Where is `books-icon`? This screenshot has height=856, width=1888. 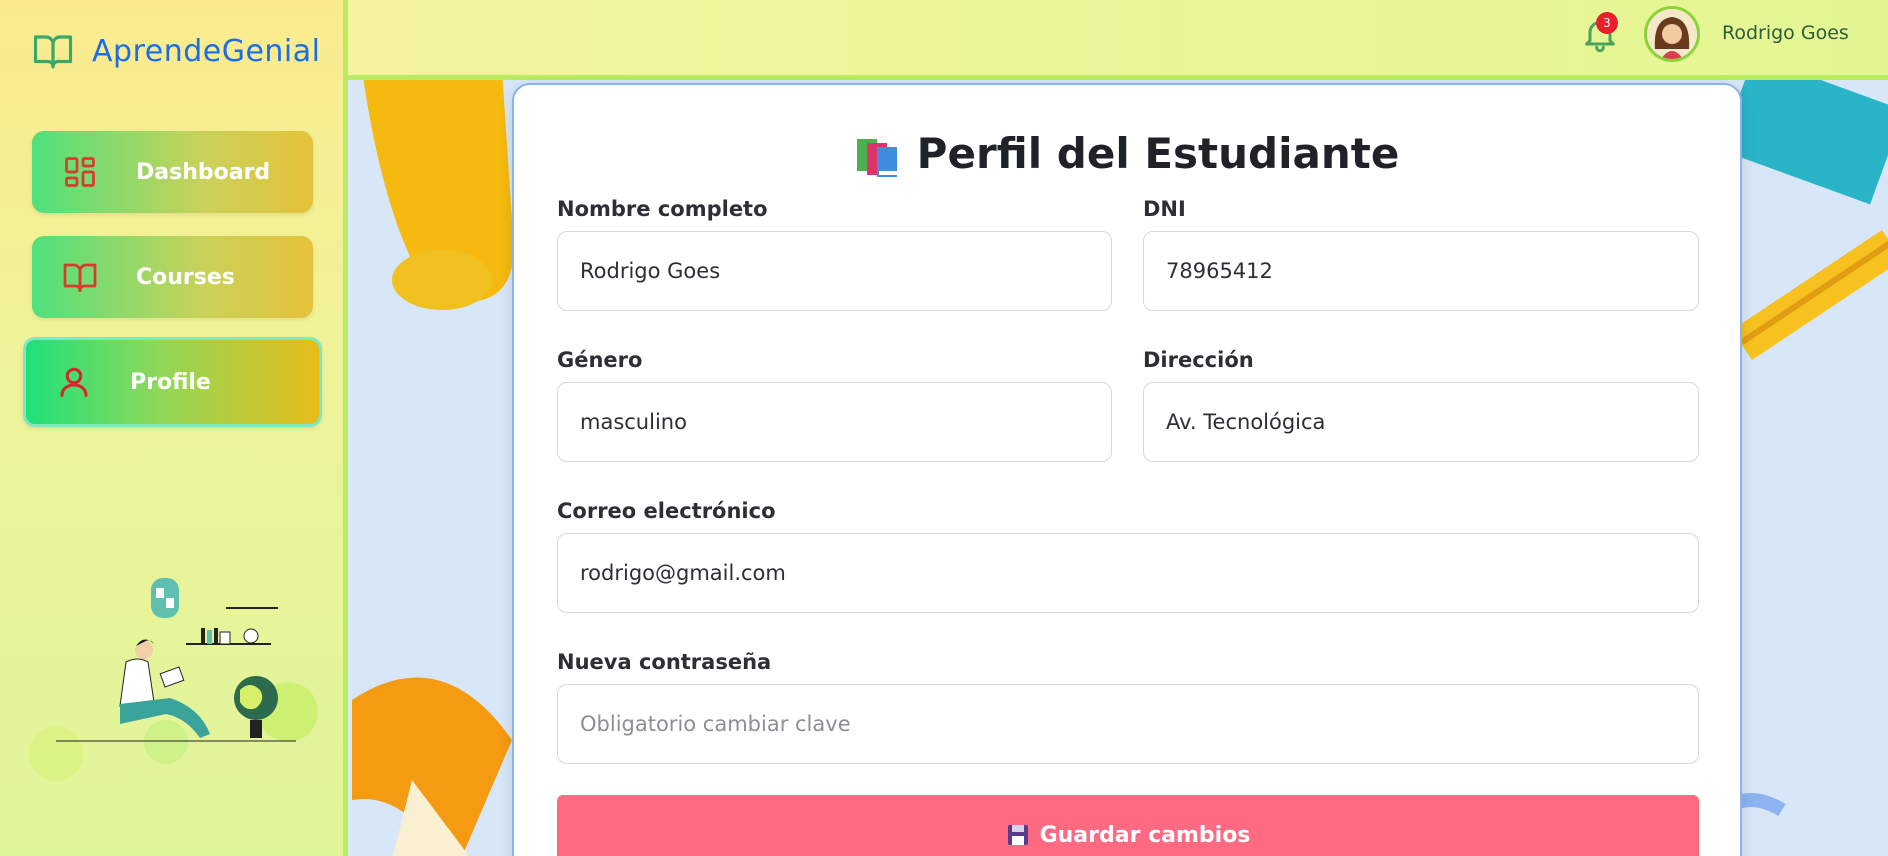
books-icon is located at coordinates (876, 157).